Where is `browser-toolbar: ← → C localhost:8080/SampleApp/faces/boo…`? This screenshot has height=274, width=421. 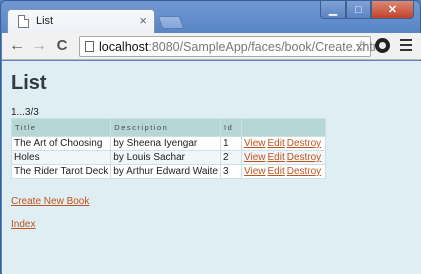
browser-toolbar: ← → C localhost:8080/SampleApp/faces/boo… is located at coordinates (211, 46).